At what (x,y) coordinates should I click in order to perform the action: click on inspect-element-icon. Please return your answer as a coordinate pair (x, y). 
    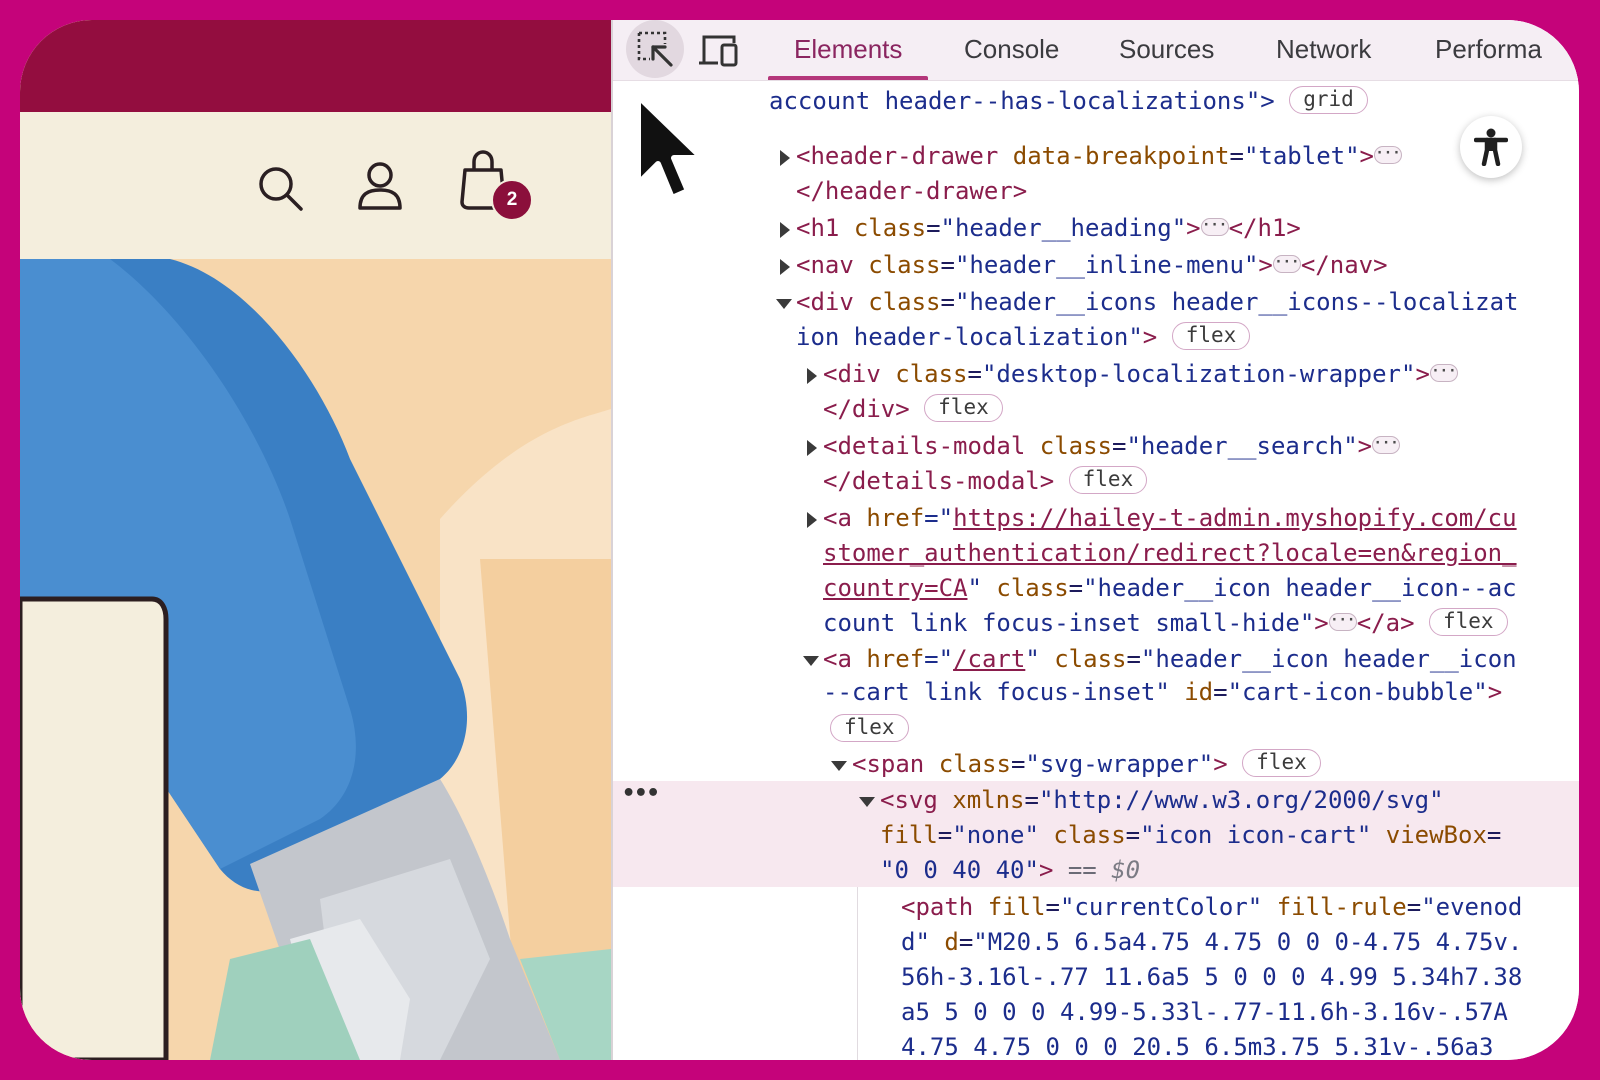
    Looking at the image, I should click on (655, 49).